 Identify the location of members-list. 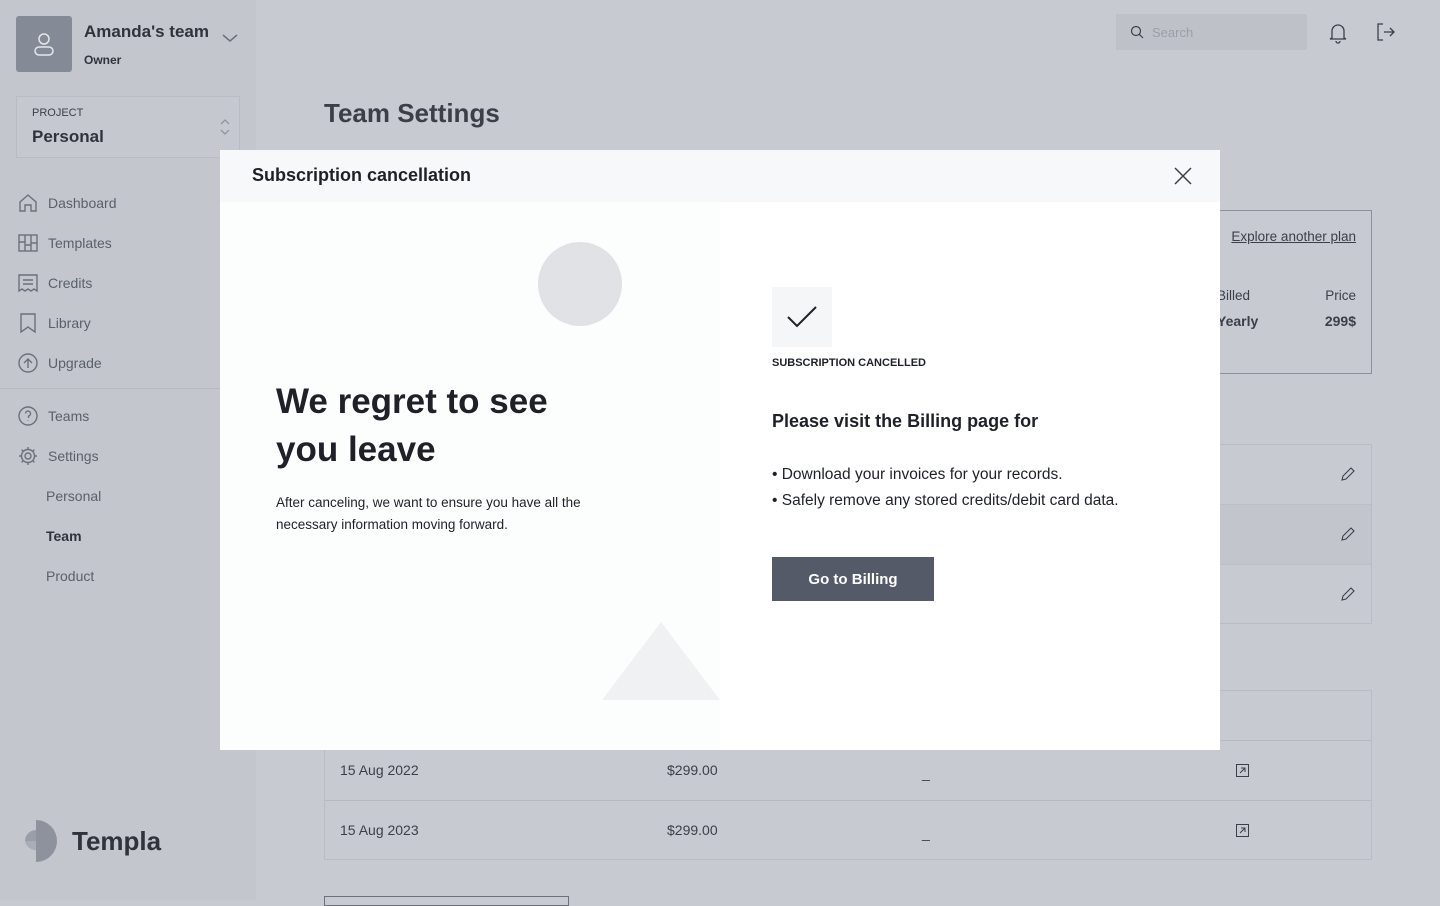
(1286, 534).